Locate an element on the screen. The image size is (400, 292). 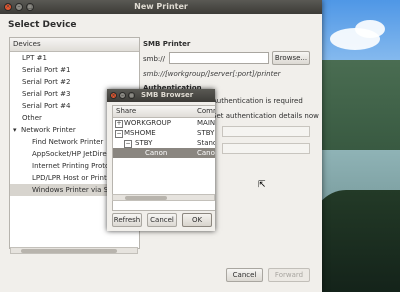
column-header-comment: Comment is located at coordinates (206, 111).